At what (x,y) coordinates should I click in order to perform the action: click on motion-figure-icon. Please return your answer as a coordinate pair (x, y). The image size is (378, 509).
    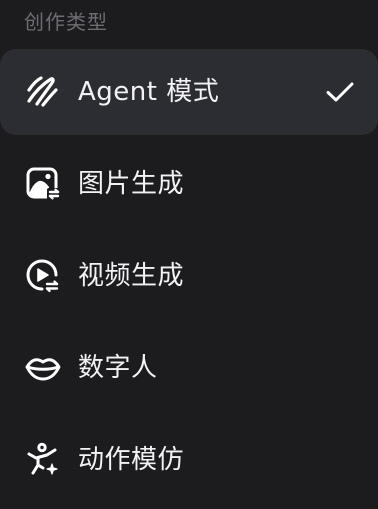
    Looking at the image, I should click on (43, 460).